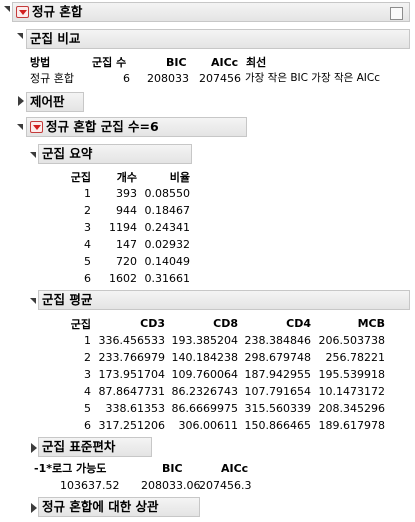 This screenshot has height=522, width=415. Describe the element at coordinates (87, 357) in the screenshot. I see `means-cell: 2` at that location.